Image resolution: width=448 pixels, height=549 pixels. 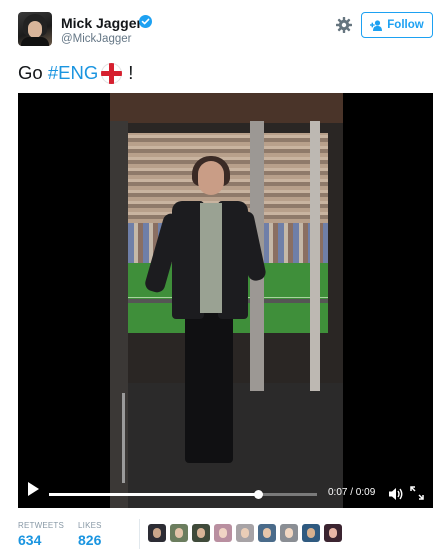 What do you see at coordinates (73, 73) in the screenshot?
I see `hashtag-link: #ENG` at bounding box center [73, 73].